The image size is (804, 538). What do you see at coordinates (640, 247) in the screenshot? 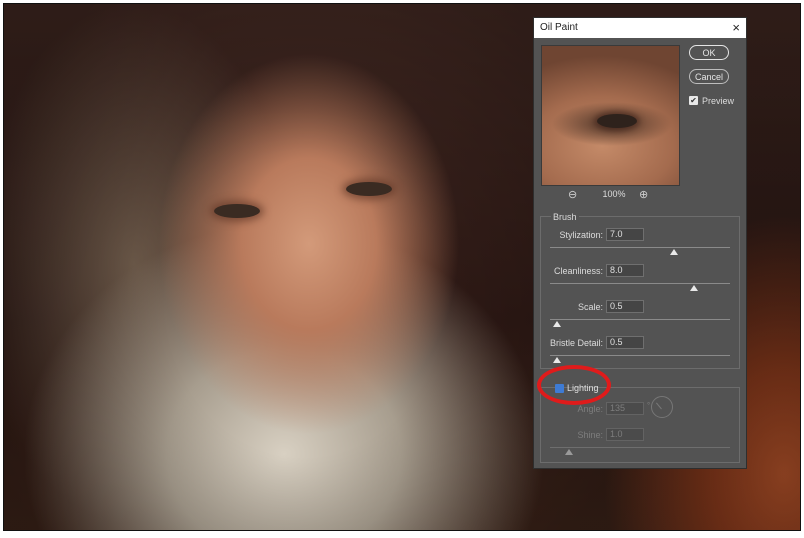
I see `stylization-slider-track` at bounding box center [640, 247].